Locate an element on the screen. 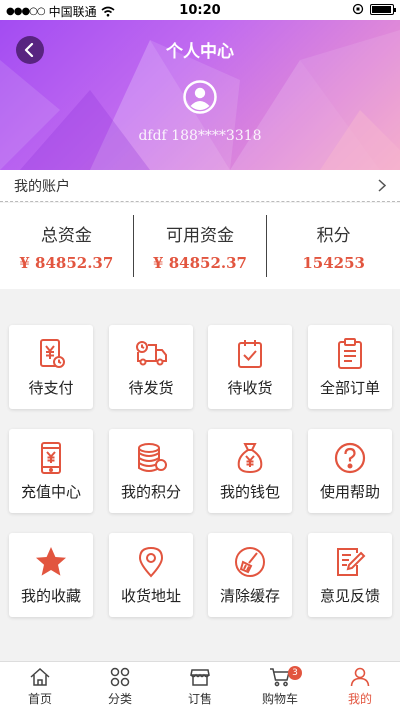 The height and width of the screenshot is (711, 400). menu-shipping-address: 收货地址 is located at coordinates (151, 575).